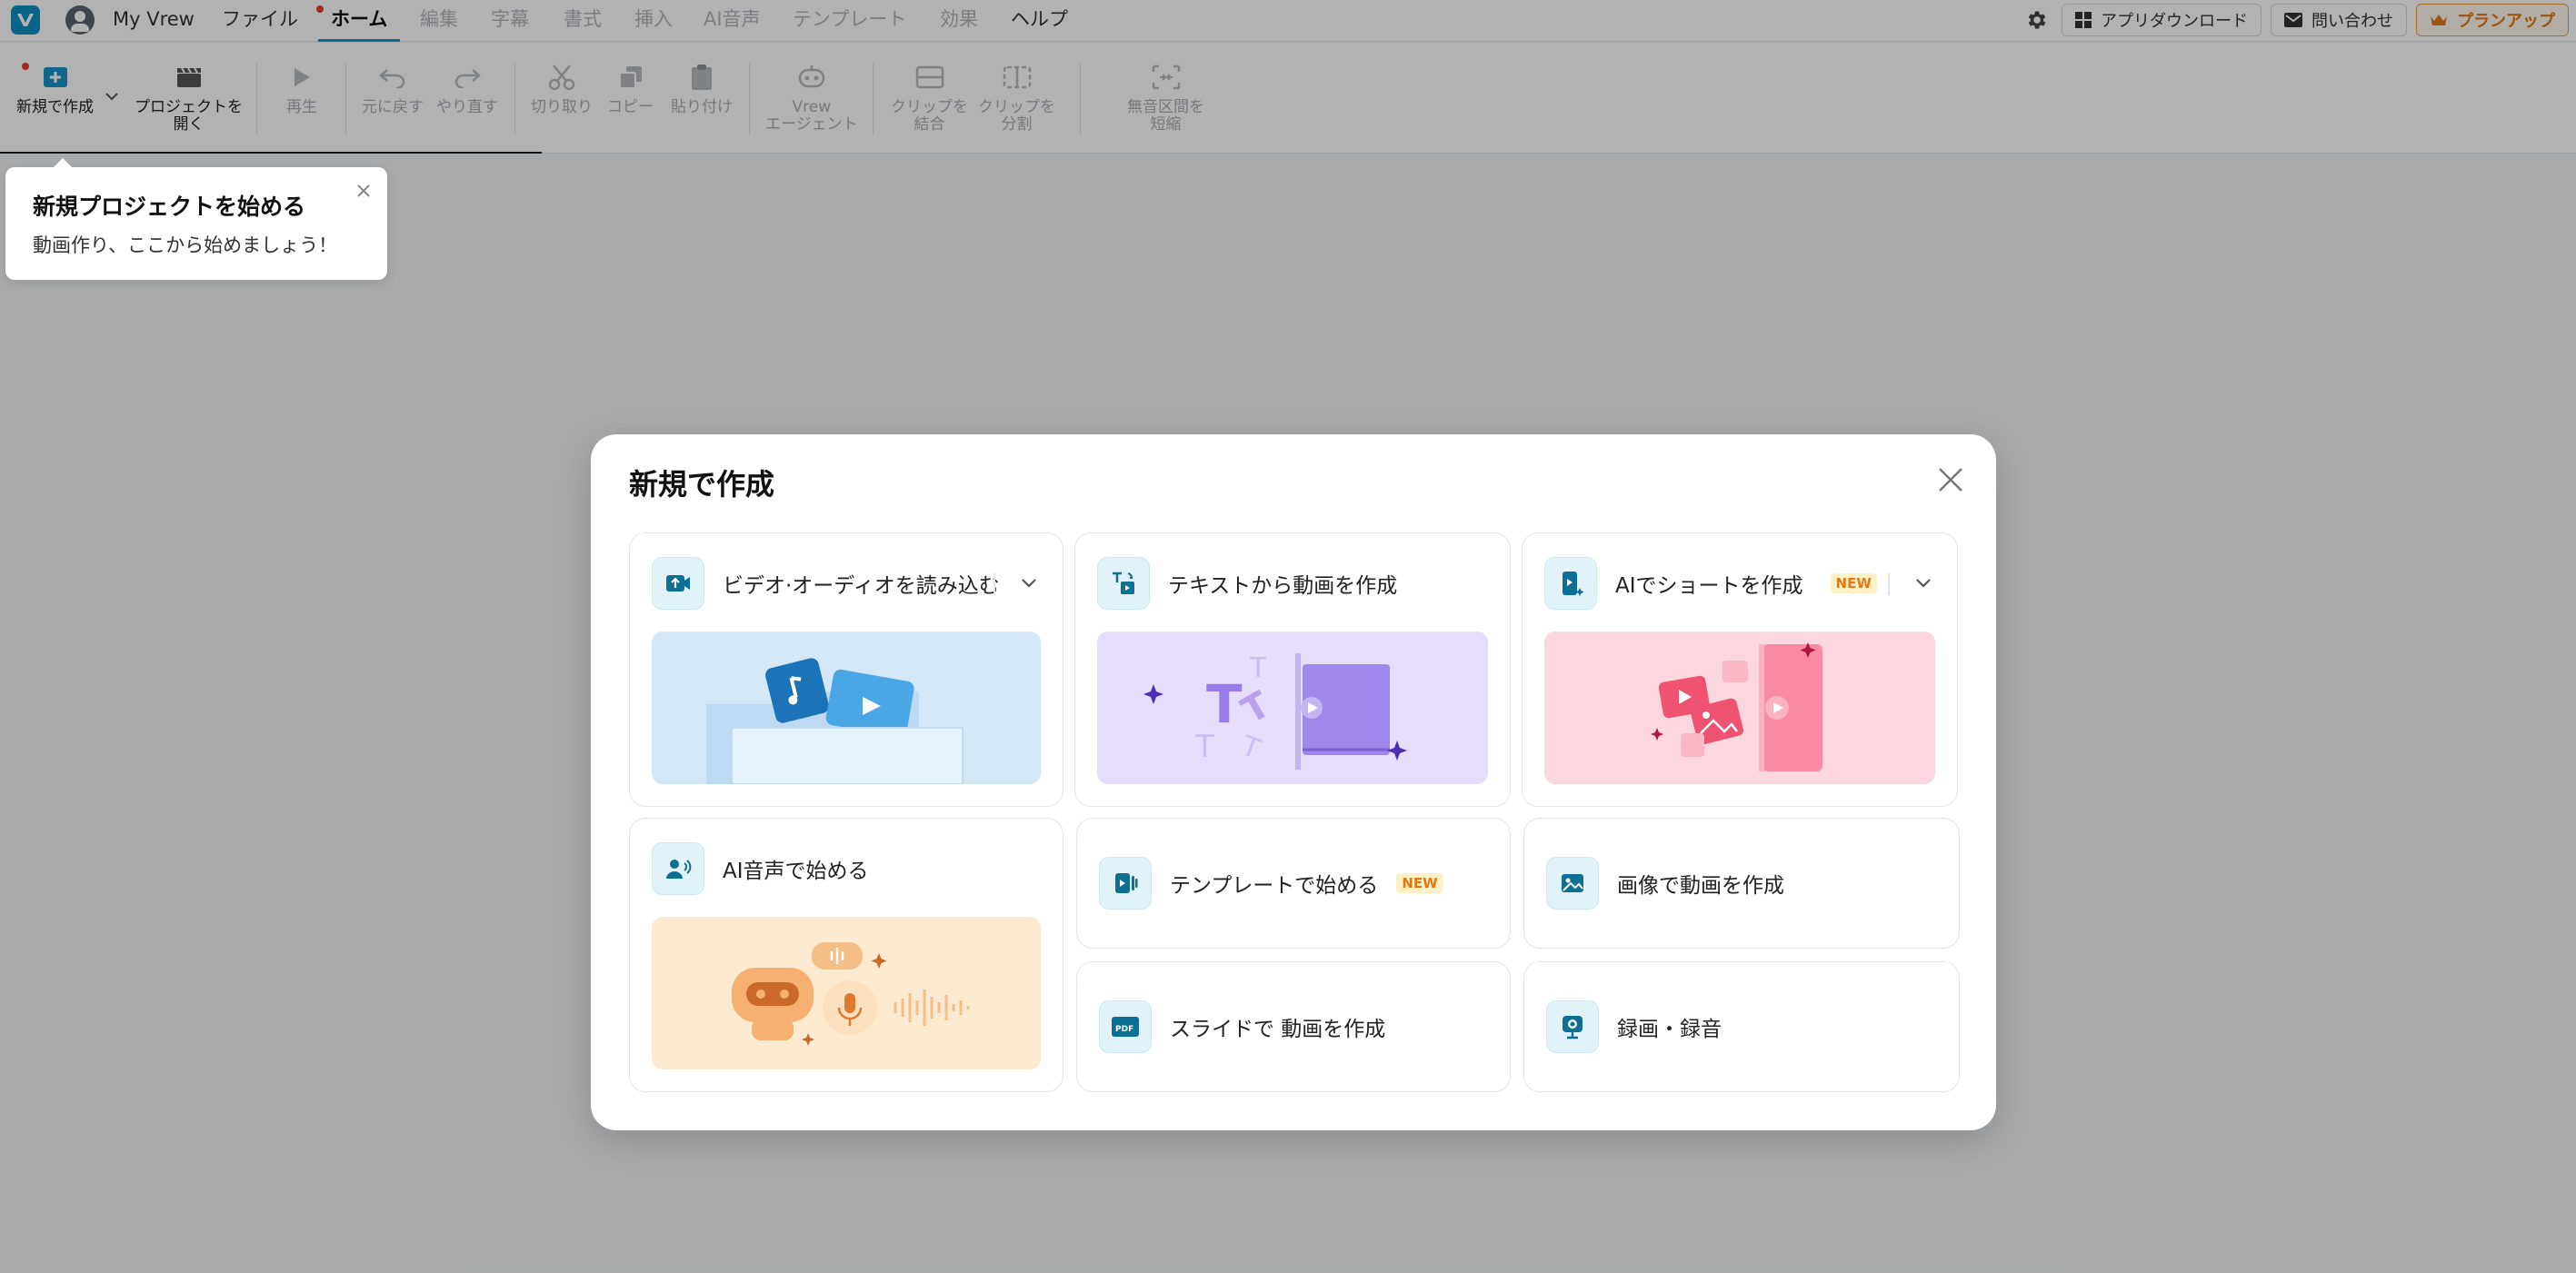 Image resolution: width=2576 pixels, height=1273 pixels. Describe the element at coordinates (1274, 886) in the screenshot. I see `template-label: テンプレートで始める` at that location.